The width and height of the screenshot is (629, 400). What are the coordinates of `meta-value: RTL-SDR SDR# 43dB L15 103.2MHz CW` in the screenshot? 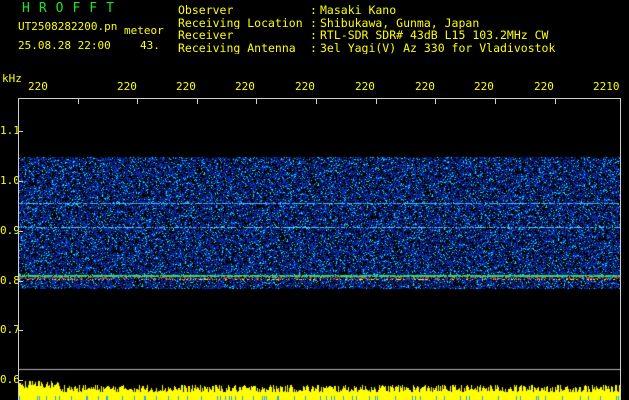 It's located at (434, 35).